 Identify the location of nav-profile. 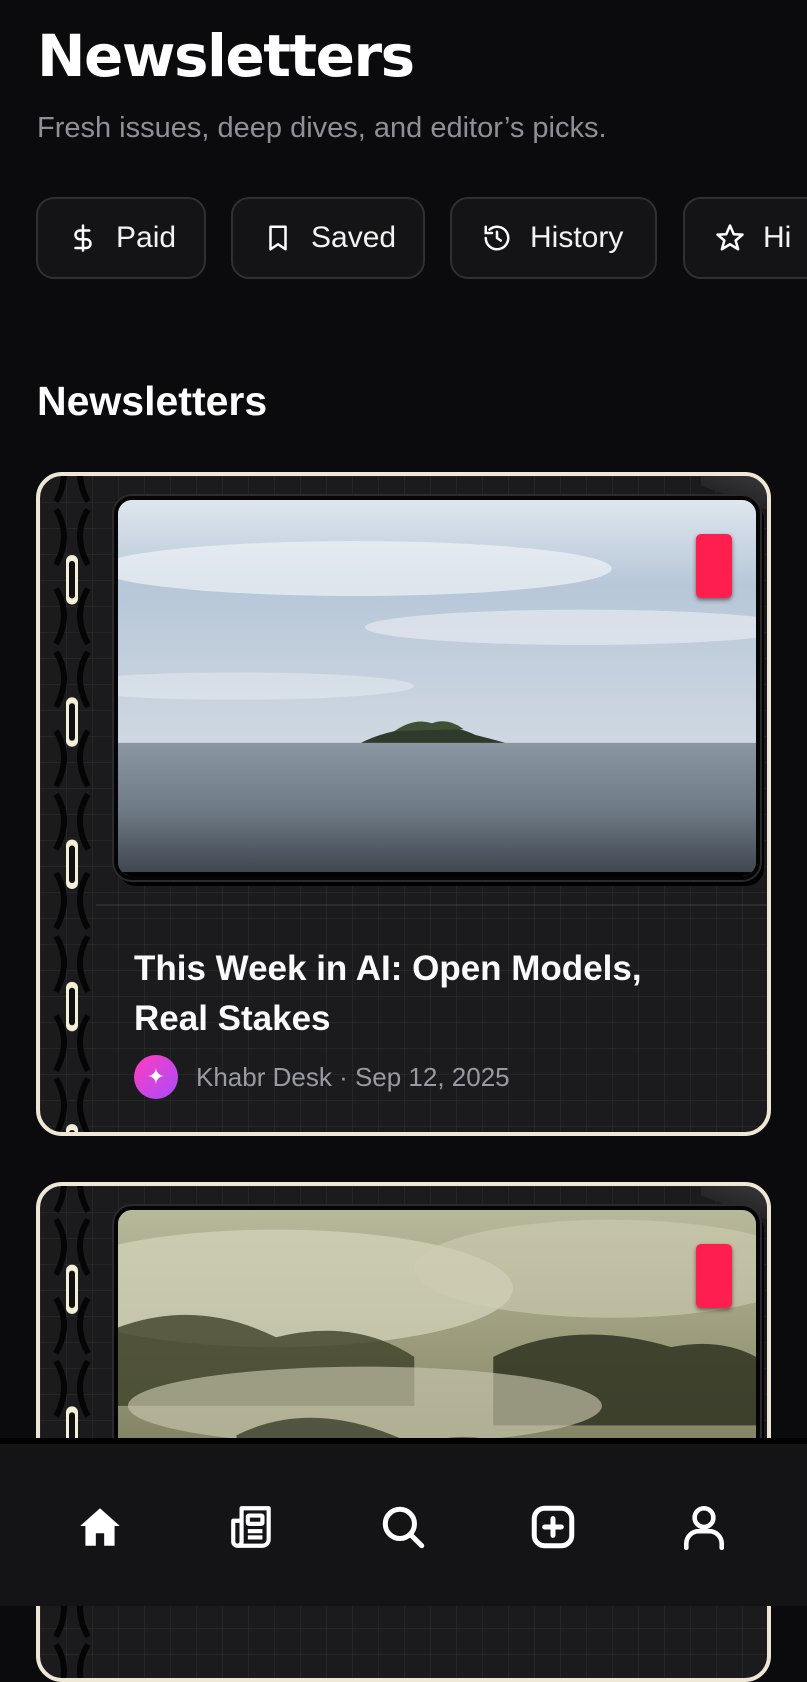
(704, 1527).